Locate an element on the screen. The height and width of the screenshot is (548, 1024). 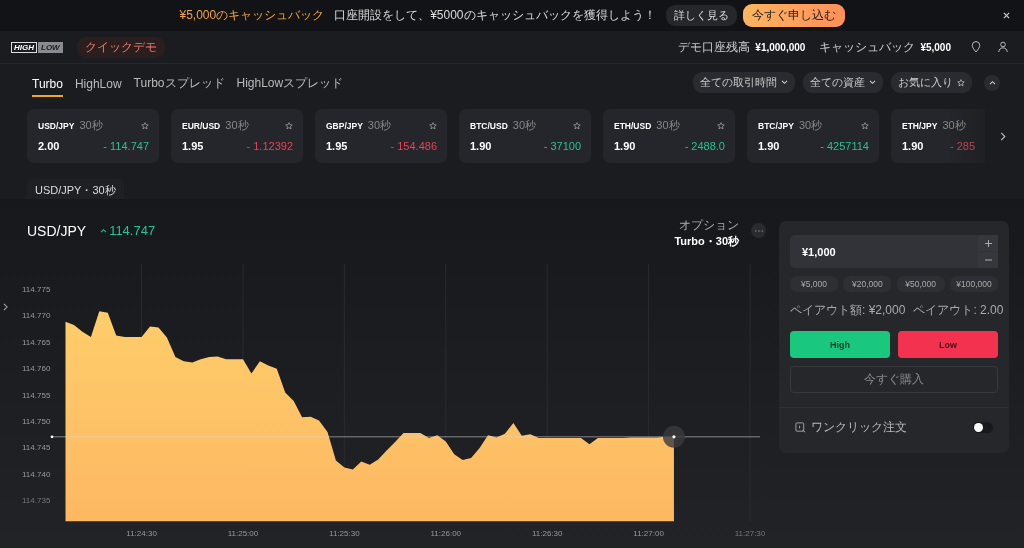
chart-price: 114.747 is located at coordinates (132, 231).